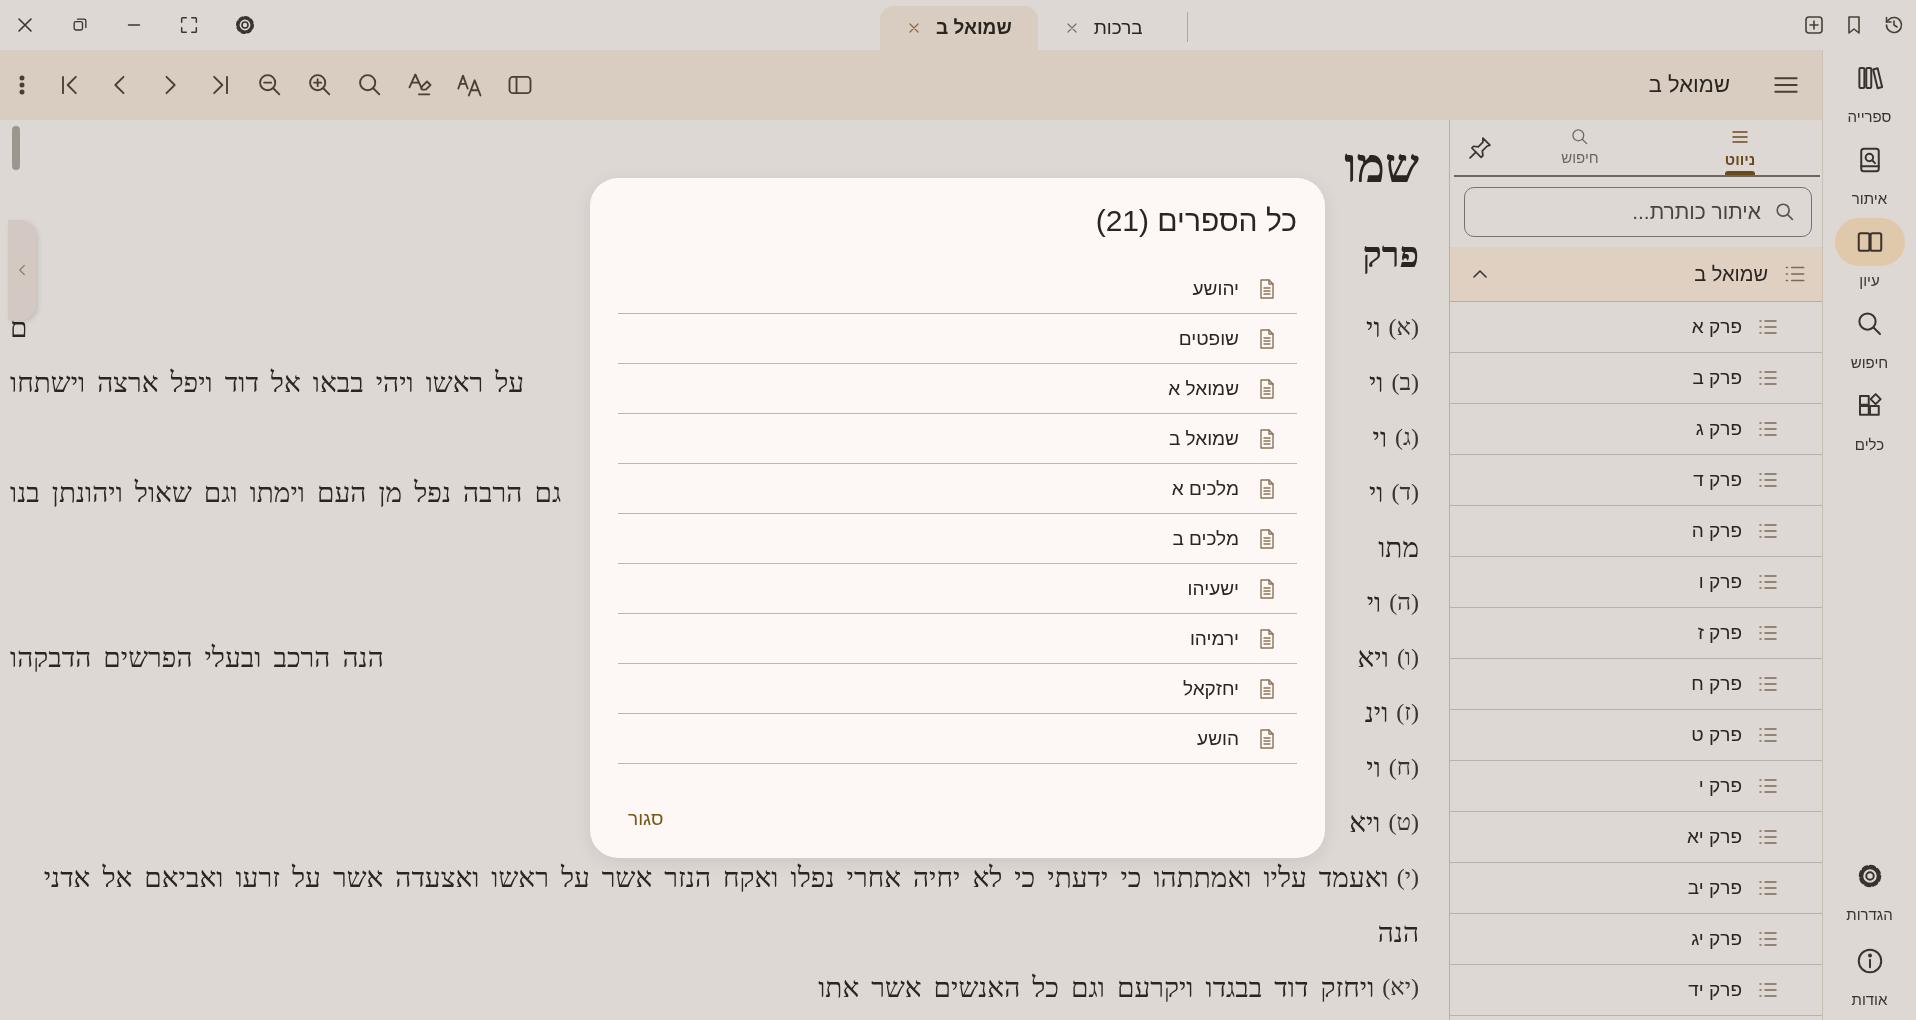 Image resolution: width=1916 pixels, height=1020 pixels. I want to click on close-button: סגור, so click(646, 819).